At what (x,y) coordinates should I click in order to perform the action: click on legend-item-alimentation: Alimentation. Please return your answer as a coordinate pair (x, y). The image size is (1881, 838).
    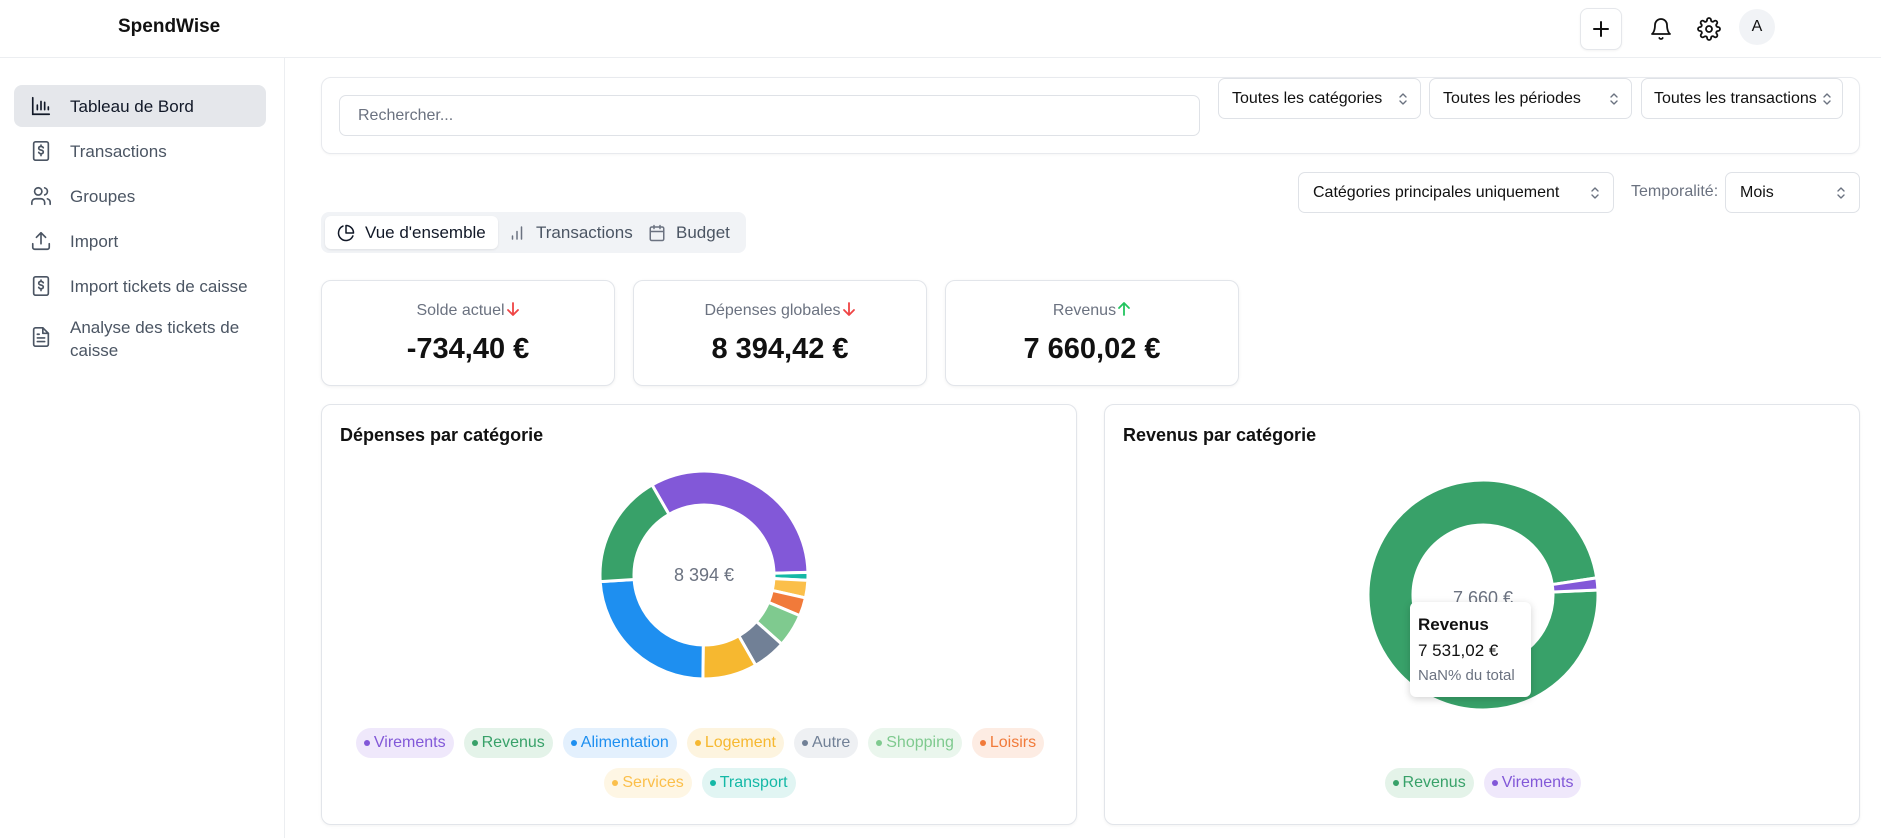
    Looking at the image, I should click on (619, 743).